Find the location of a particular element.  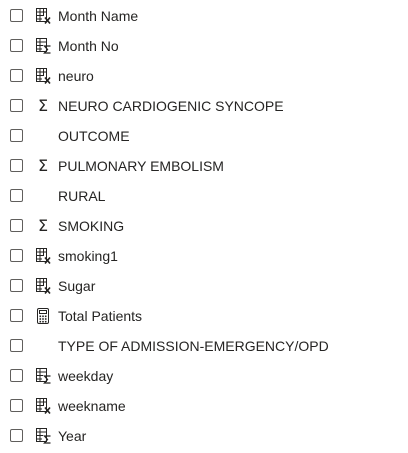

field-label: Year is located at coordinates (72, 436).